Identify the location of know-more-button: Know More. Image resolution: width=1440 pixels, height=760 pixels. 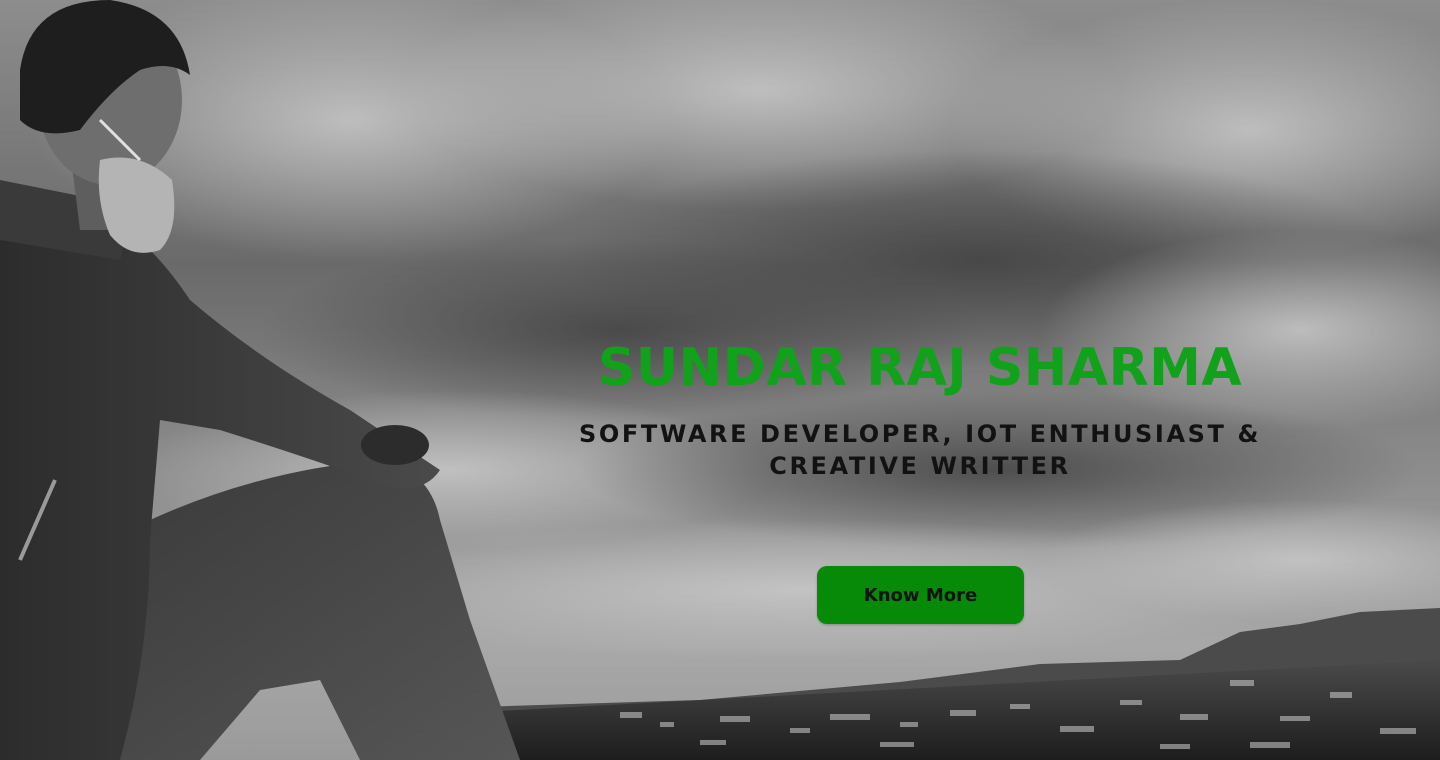
(920, 595).